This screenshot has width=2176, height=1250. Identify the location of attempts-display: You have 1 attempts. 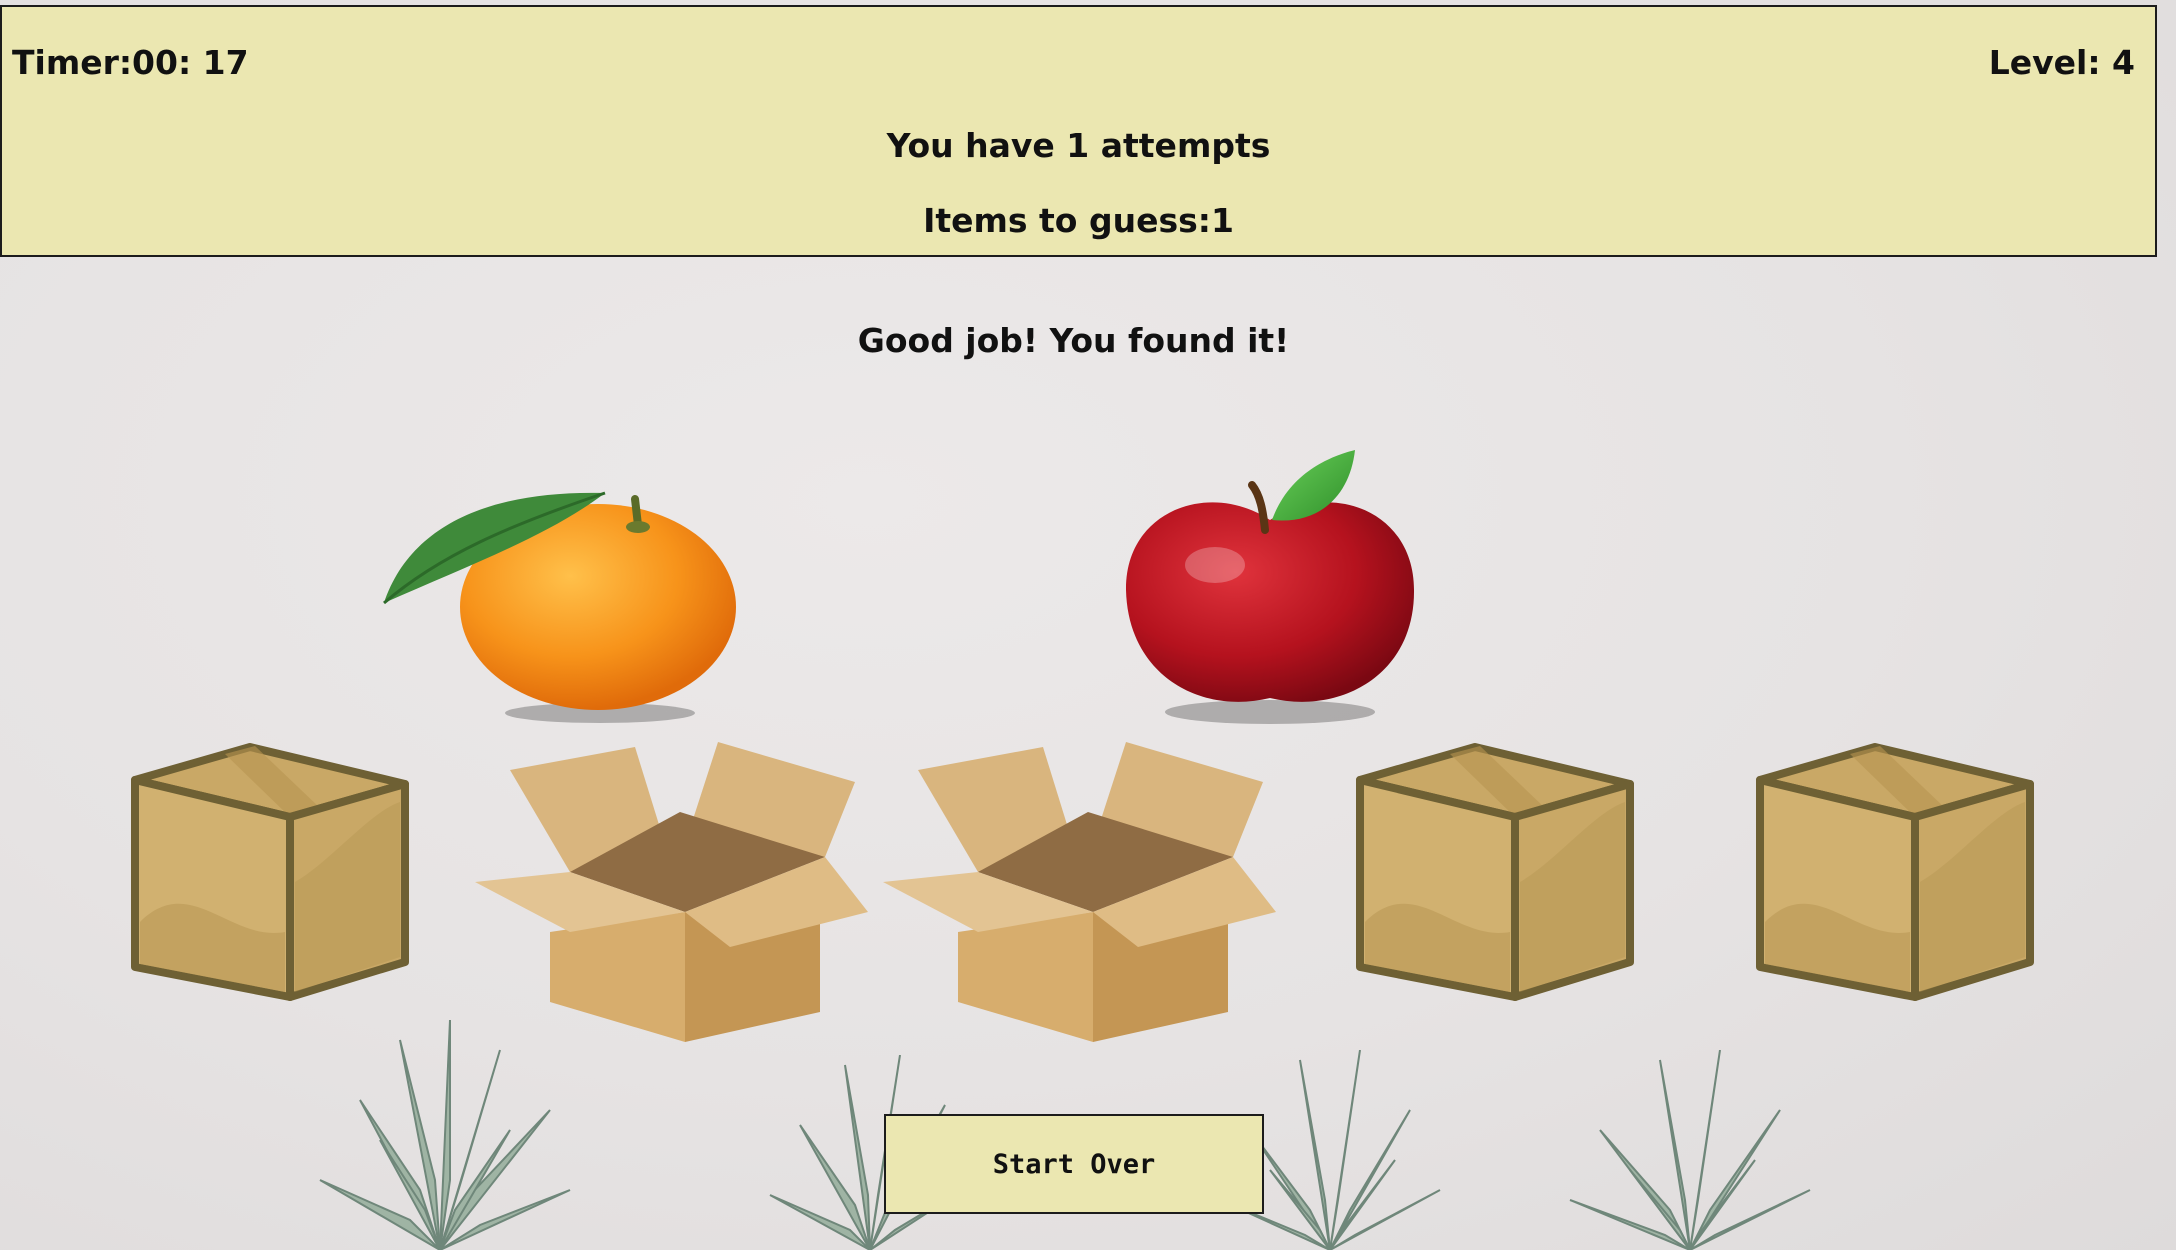
(1078, 145).